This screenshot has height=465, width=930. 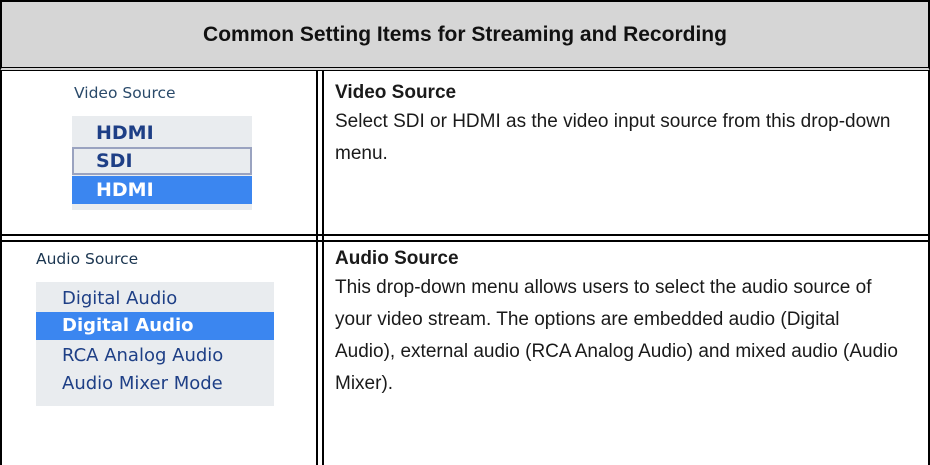 I want to click on video-source-label: Video Source, so click(x=125, y=93).